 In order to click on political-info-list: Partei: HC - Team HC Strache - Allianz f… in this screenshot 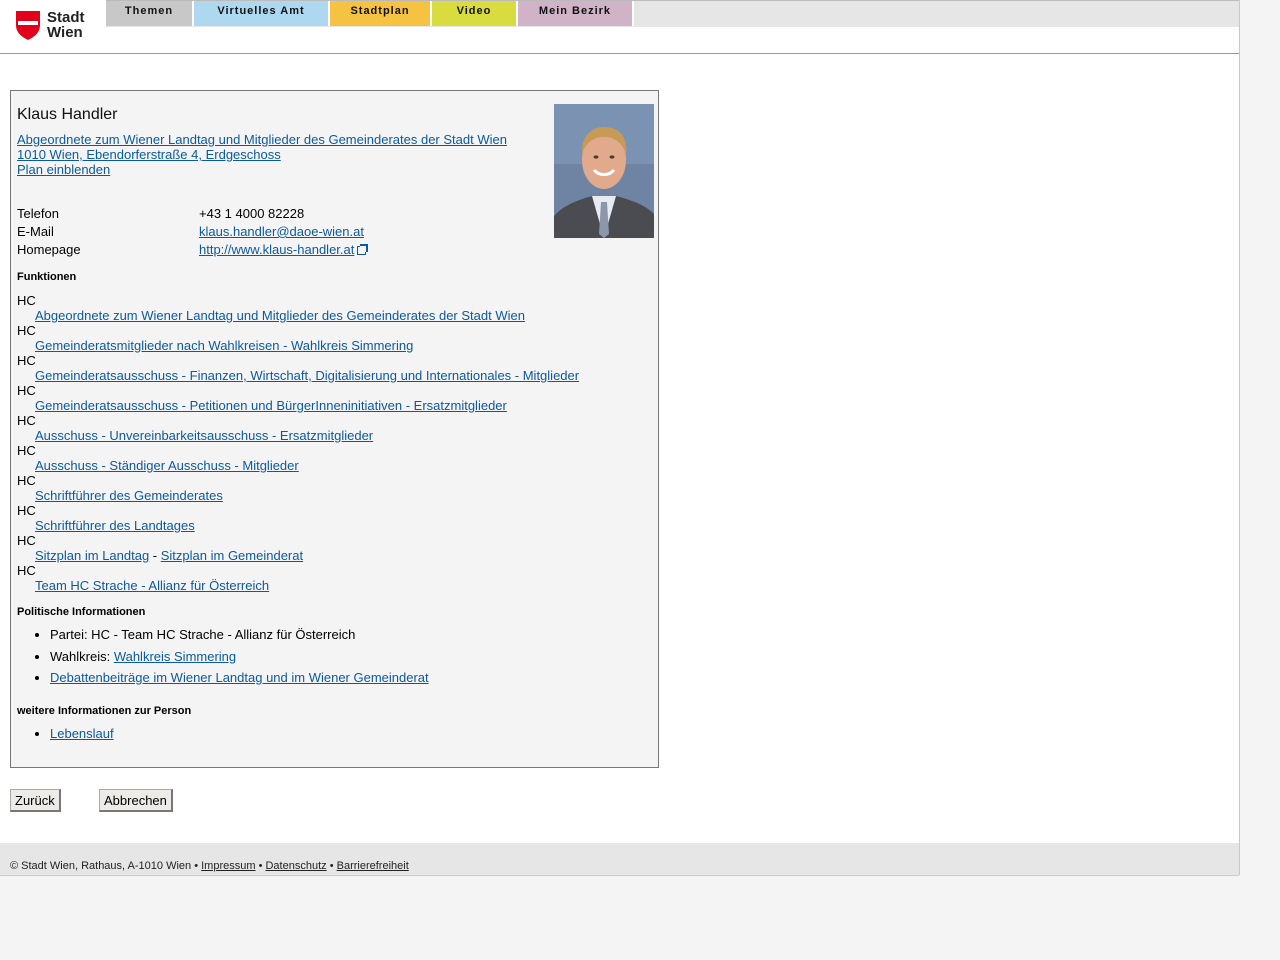, I will do `click(328, 659)`.